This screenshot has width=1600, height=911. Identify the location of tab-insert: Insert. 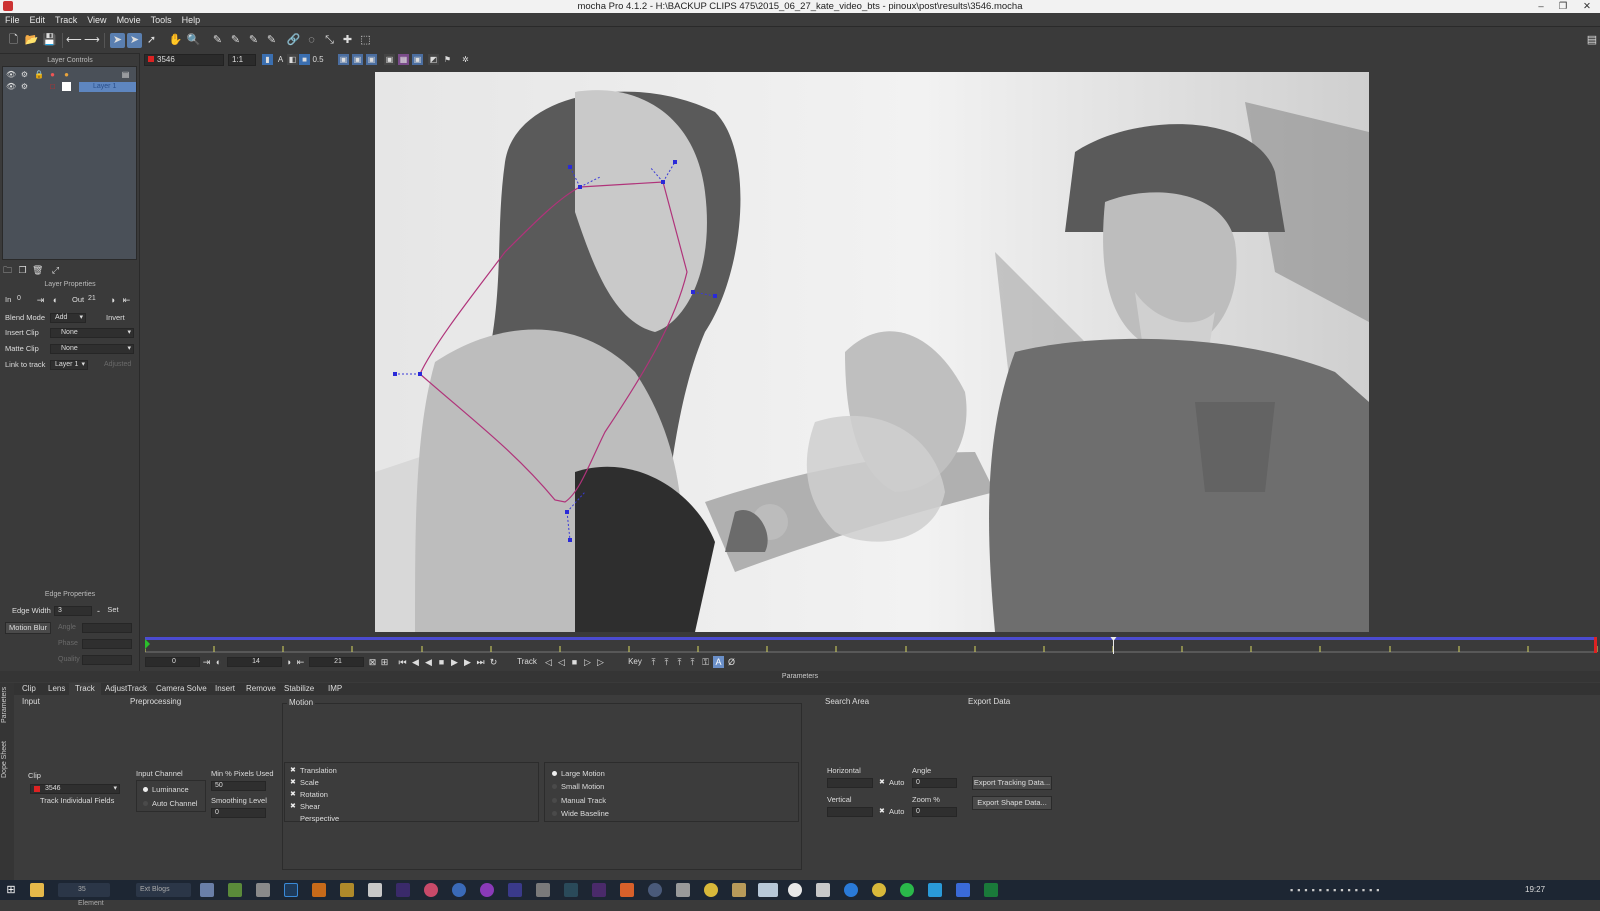
(225, 689).